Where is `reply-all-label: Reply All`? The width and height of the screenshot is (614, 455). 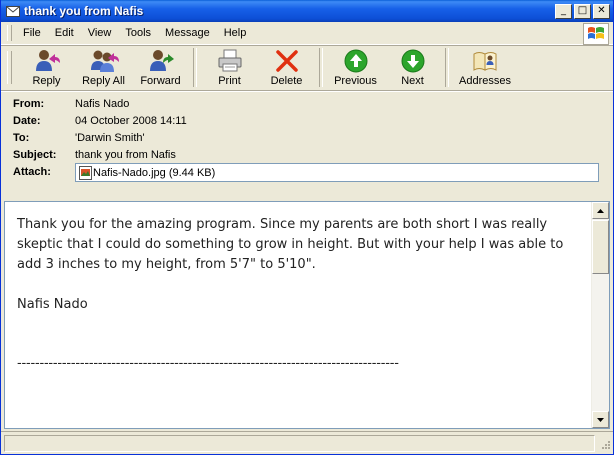 reply-all-label: Reply All is located at coordinates (103, 81).